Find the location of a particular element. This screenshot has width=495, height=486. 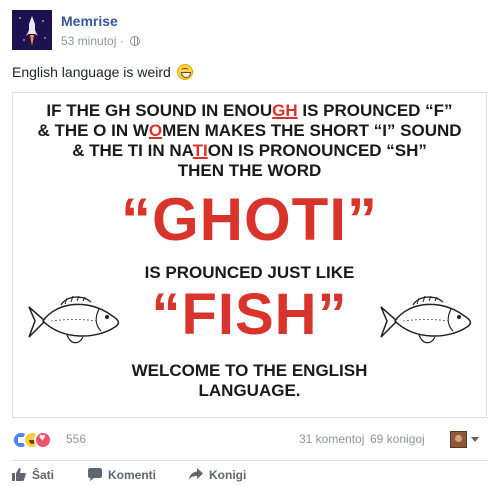

rocket-logo-icon is located at coordinates (32, 30).